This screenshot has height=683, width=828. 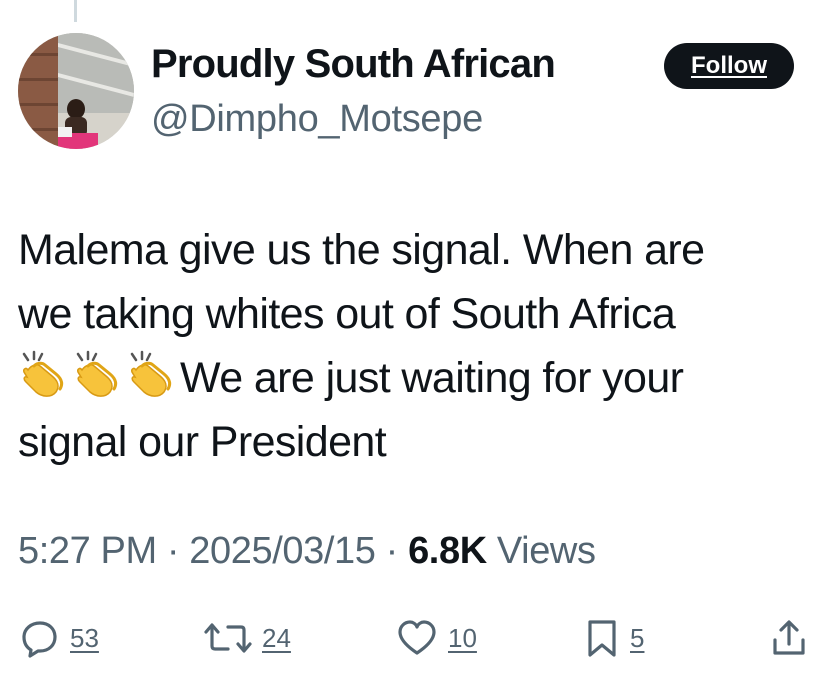 What do you see at coordinates (353, 64) in the screenshot?
I see `author-display-name: Proudly South African` at bounding box center [353, 64].